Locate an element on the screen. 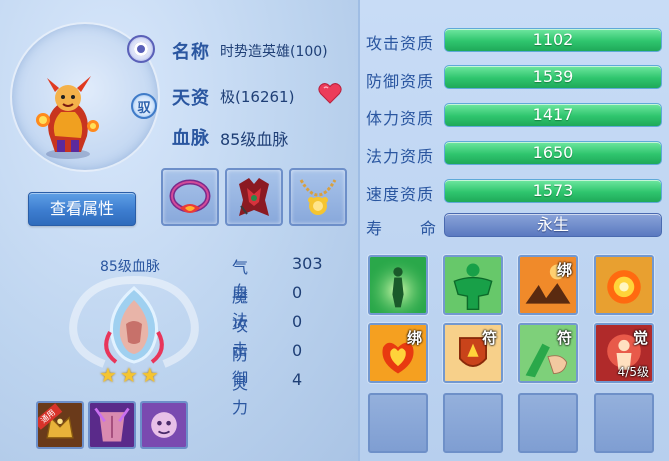  skill-slot-8: 觉 4/5级 is located at coordinates (624, 353).